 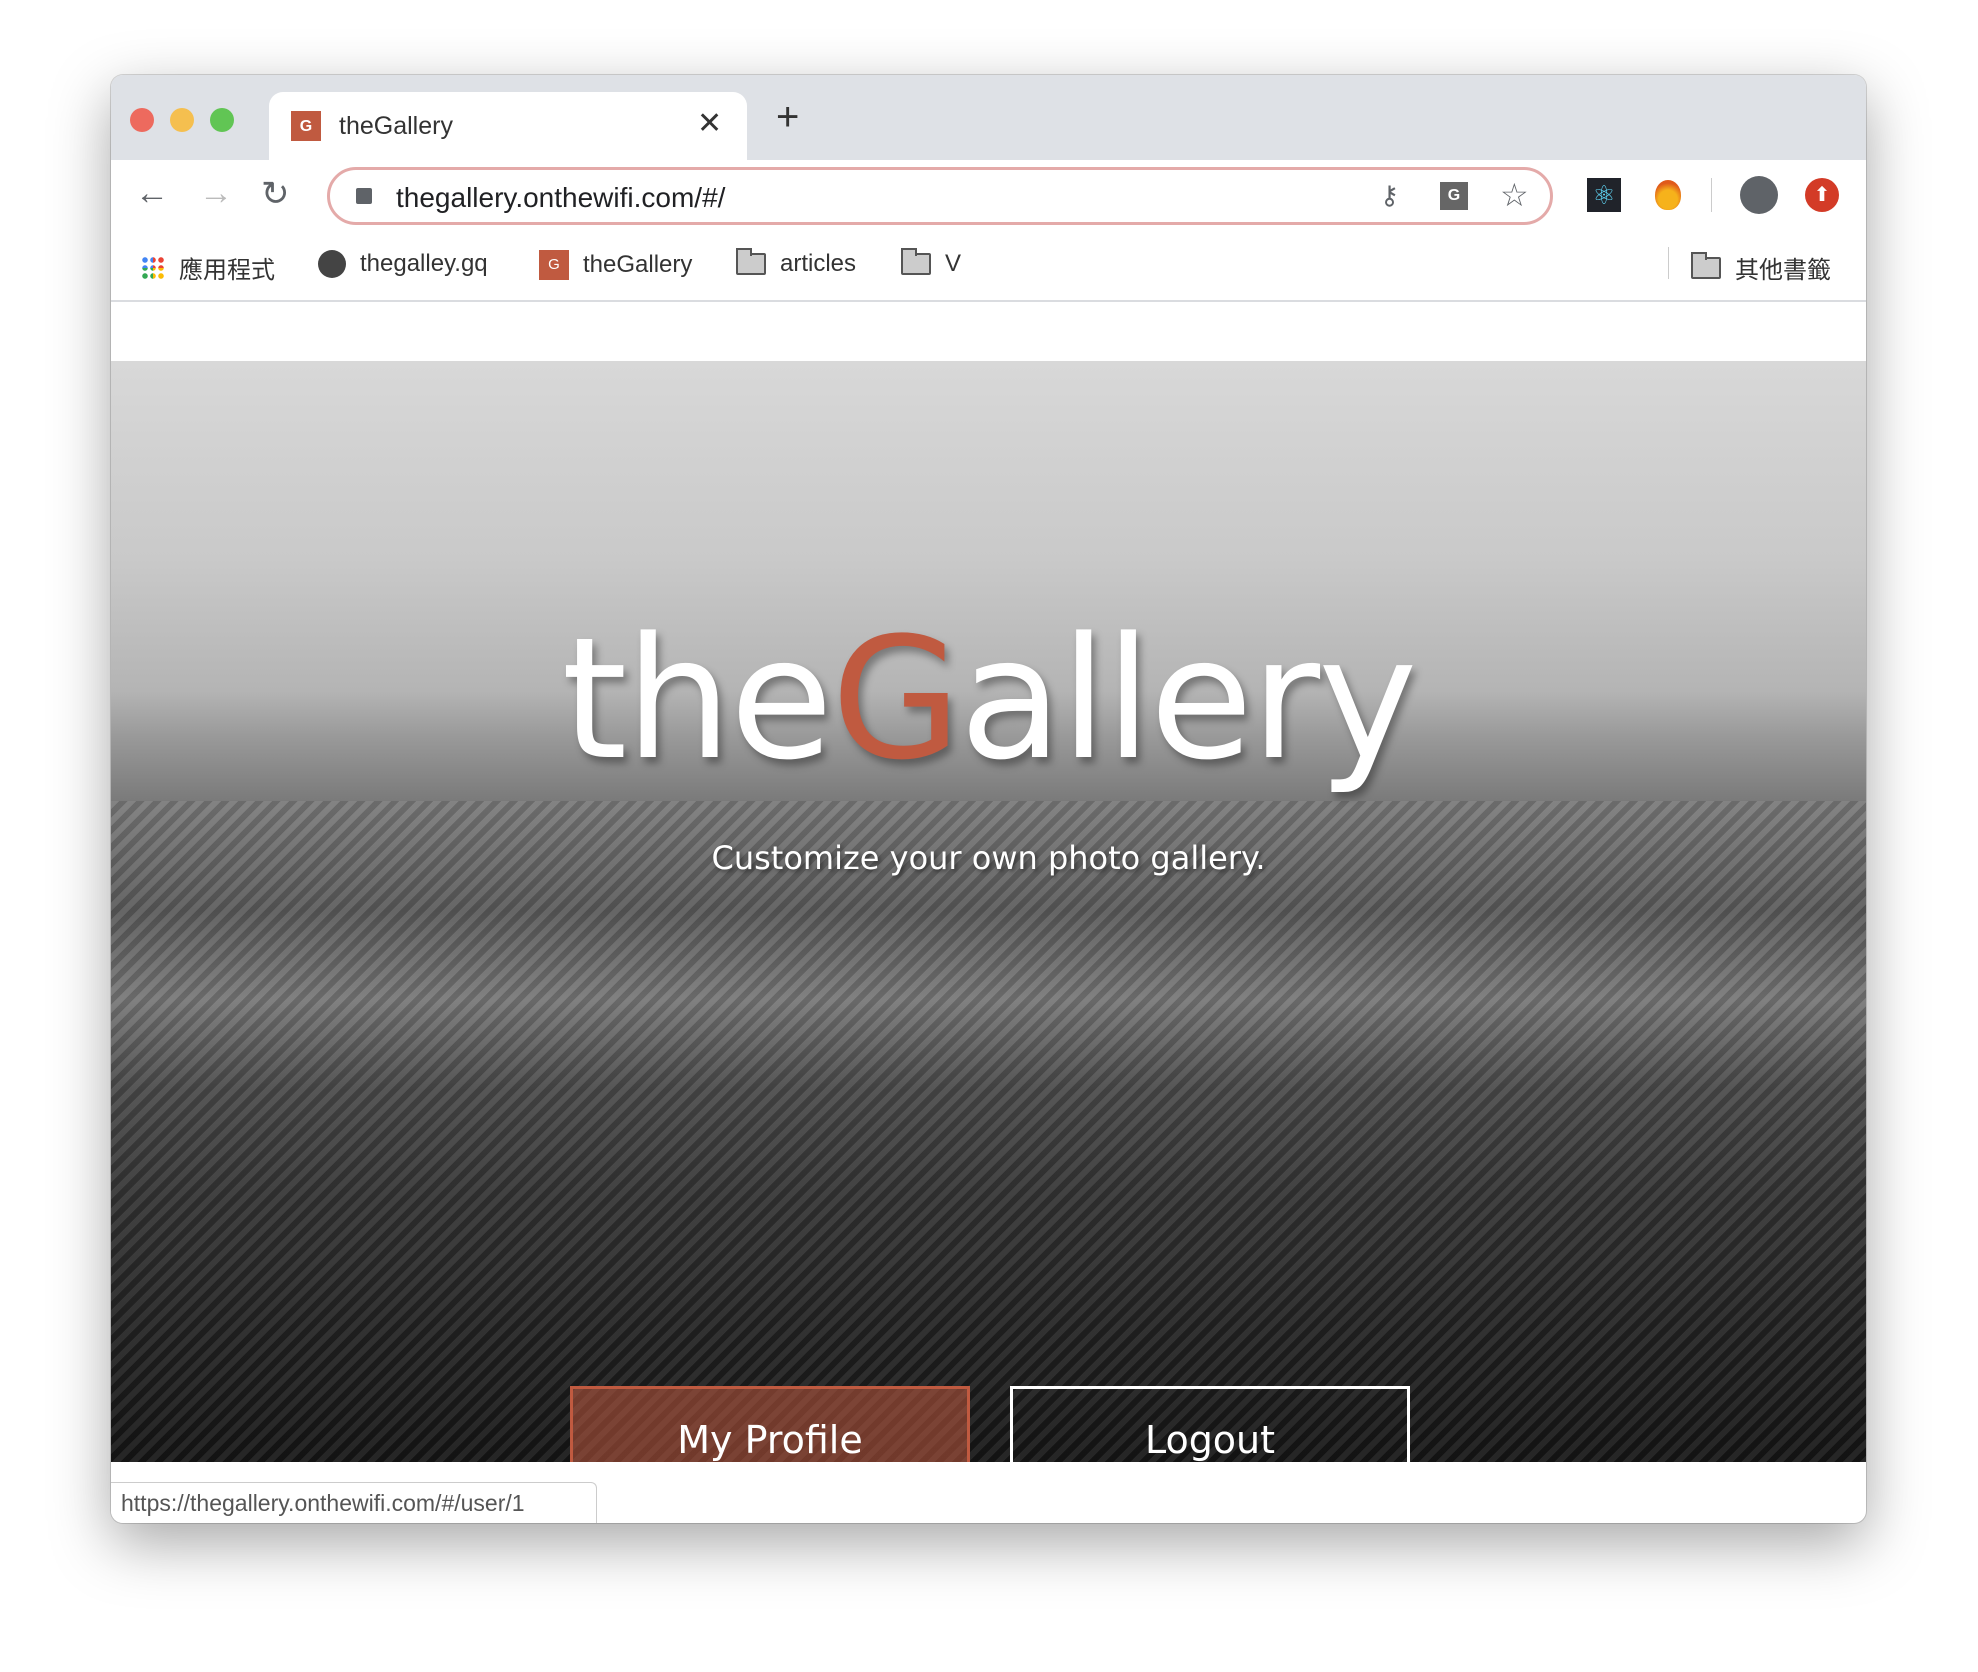 I want to click on new-tab-button: +, so click(x=787, y=117).